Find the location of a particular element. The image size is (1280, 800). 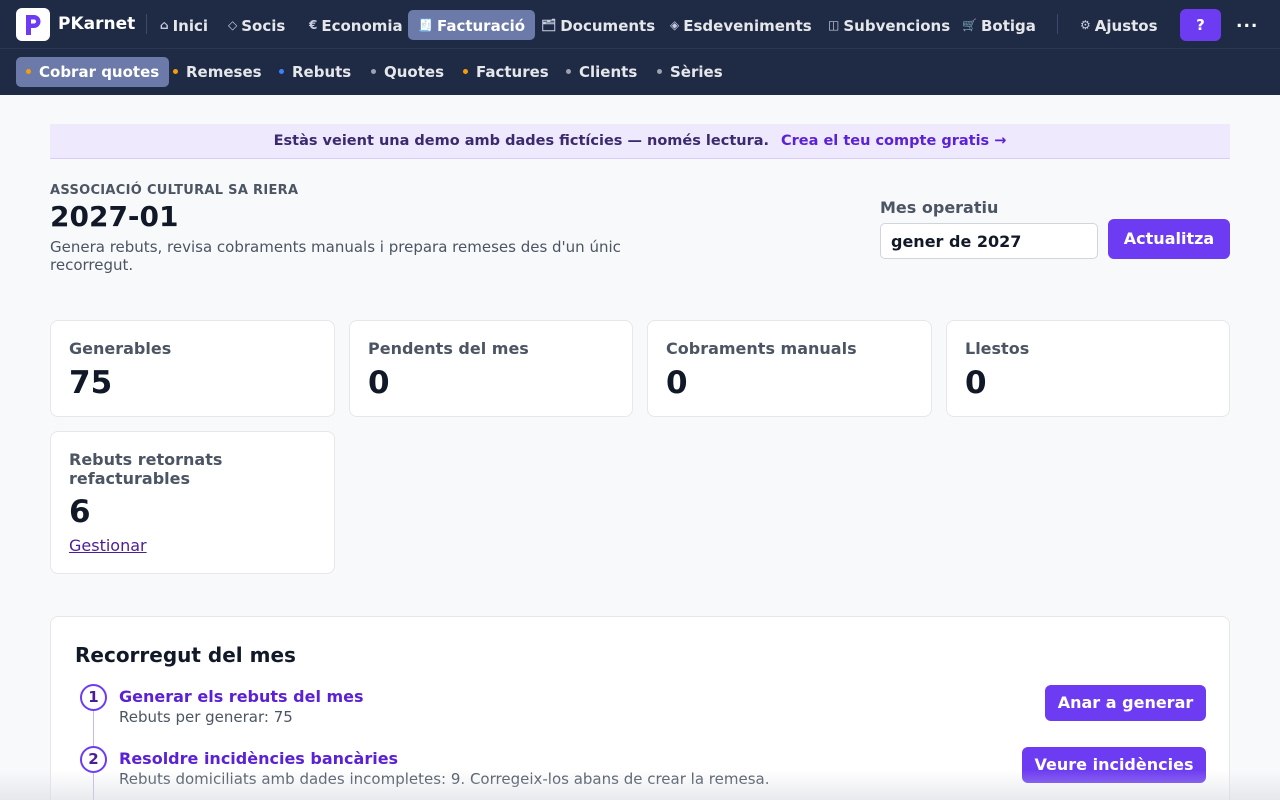

cart-icon: 🛒 is located at coordinates (969, 25).